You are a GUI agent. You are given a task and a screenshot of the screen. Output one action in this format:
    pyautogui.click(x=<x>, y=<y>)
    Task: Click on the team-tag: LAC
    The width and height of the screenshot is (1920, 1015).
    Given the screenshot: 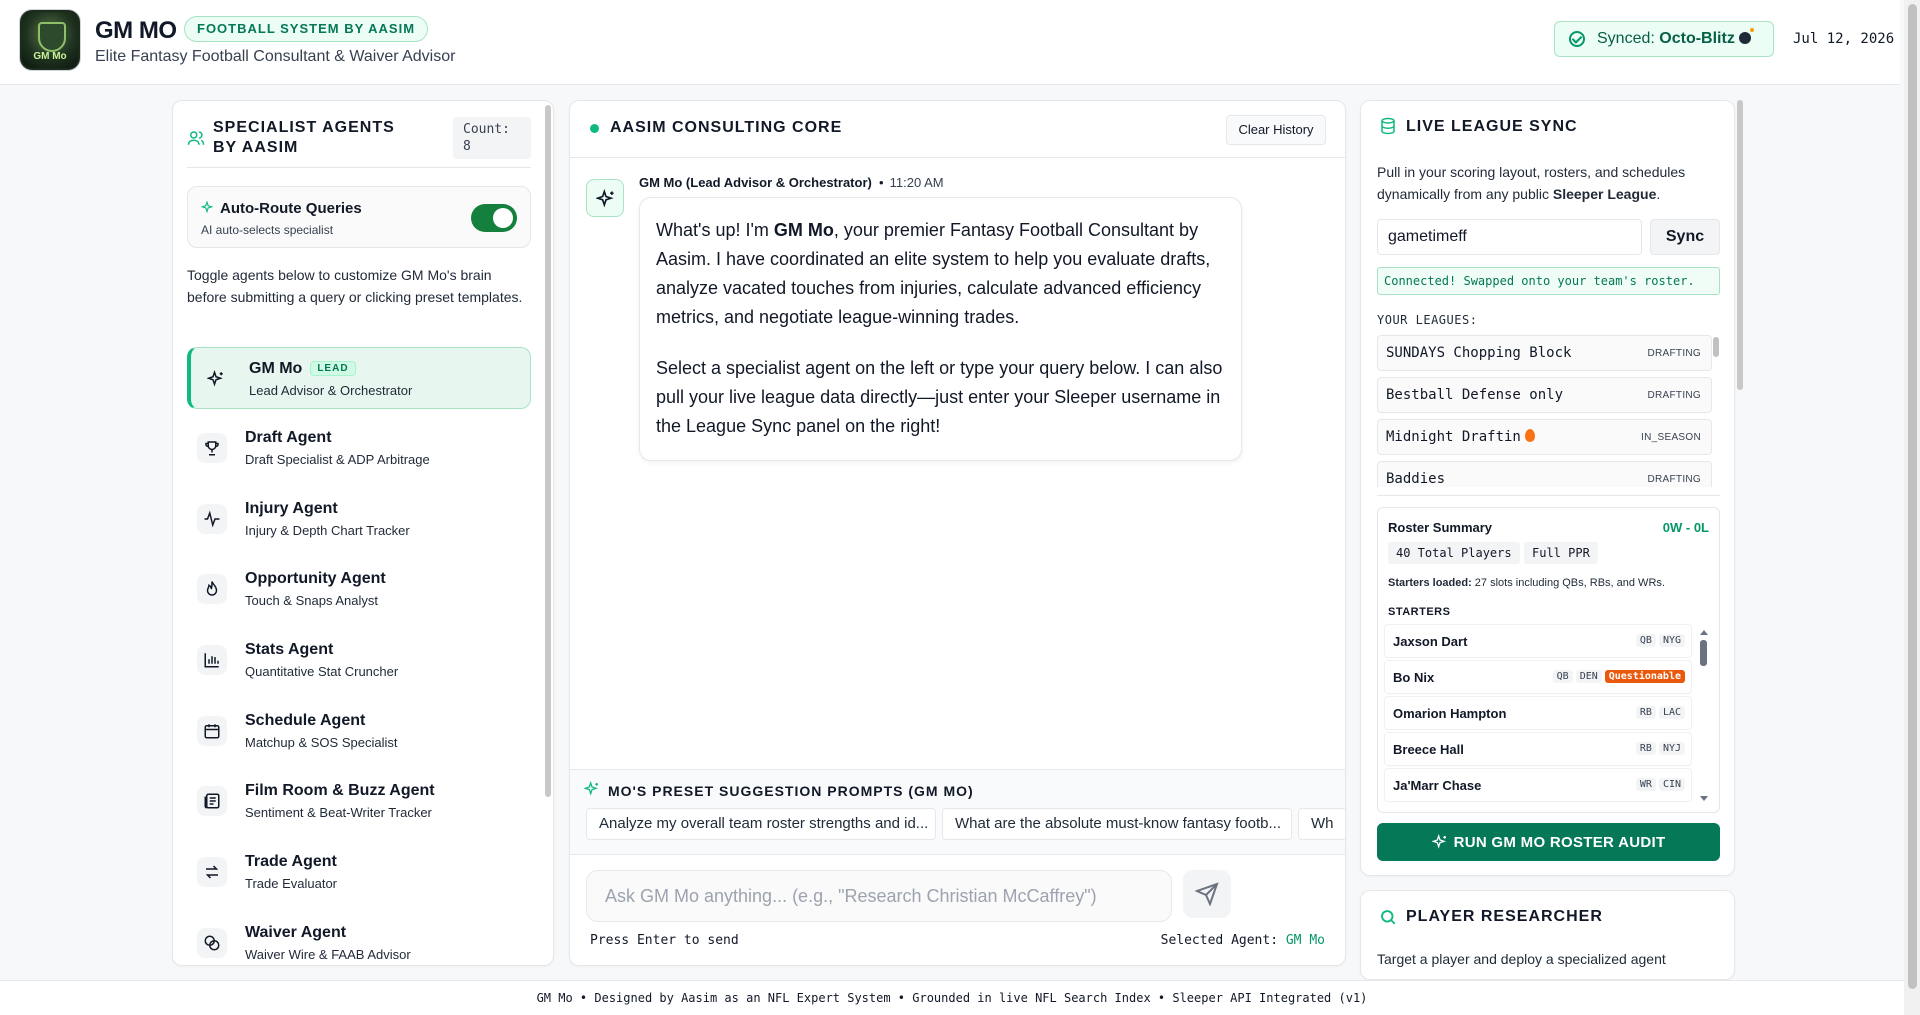 What is the action you would take?
    pyautogui.click(x=1671, y=712)
    